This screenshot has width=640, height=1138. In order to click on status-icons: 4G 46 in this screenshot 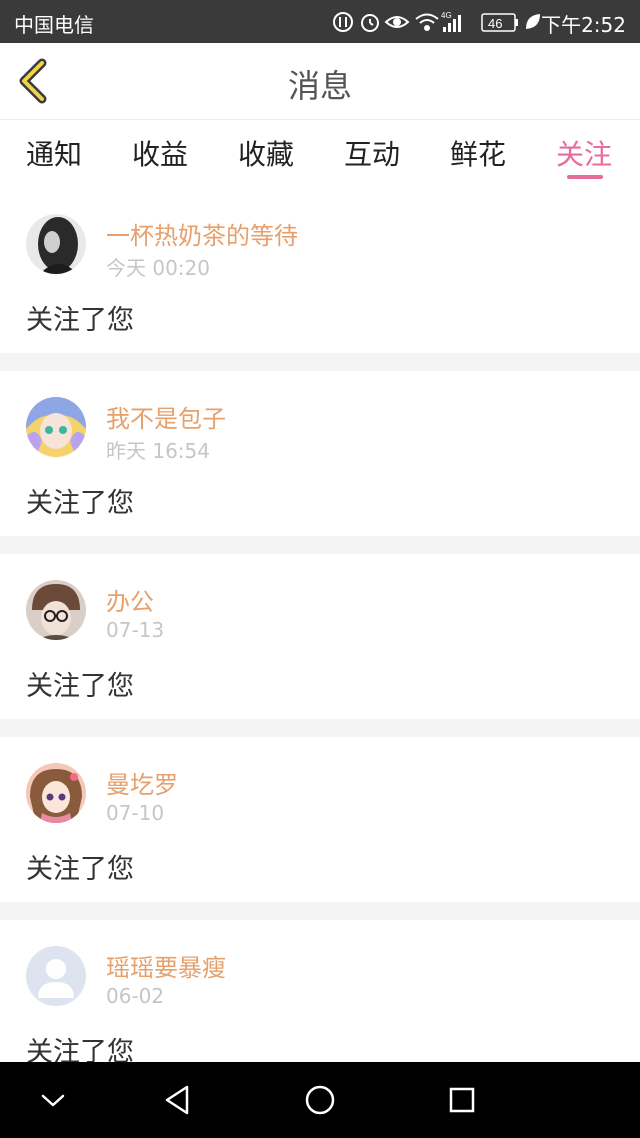, I will do `click(436, 21)`.